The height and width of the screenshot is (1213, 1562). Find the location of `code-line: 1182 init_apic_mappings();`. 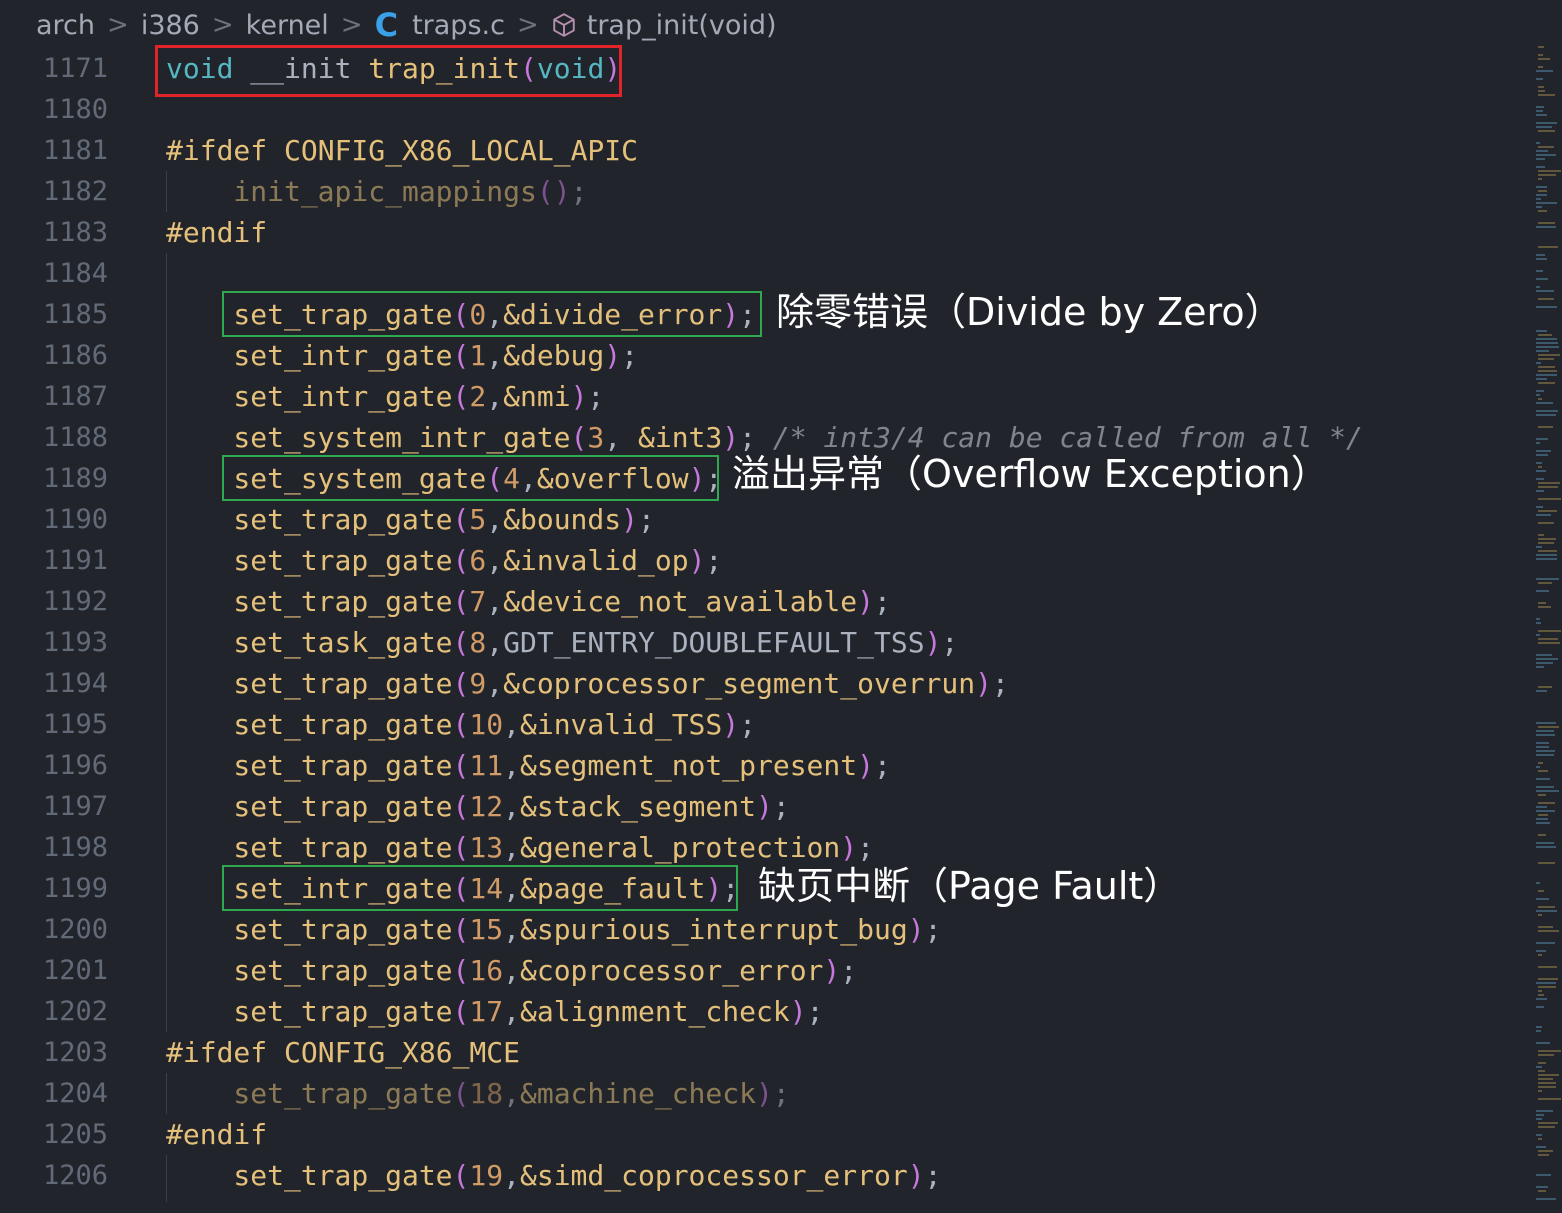

code-line: 1182 init_apic_mappings(); is located at coordinates (765, 191).